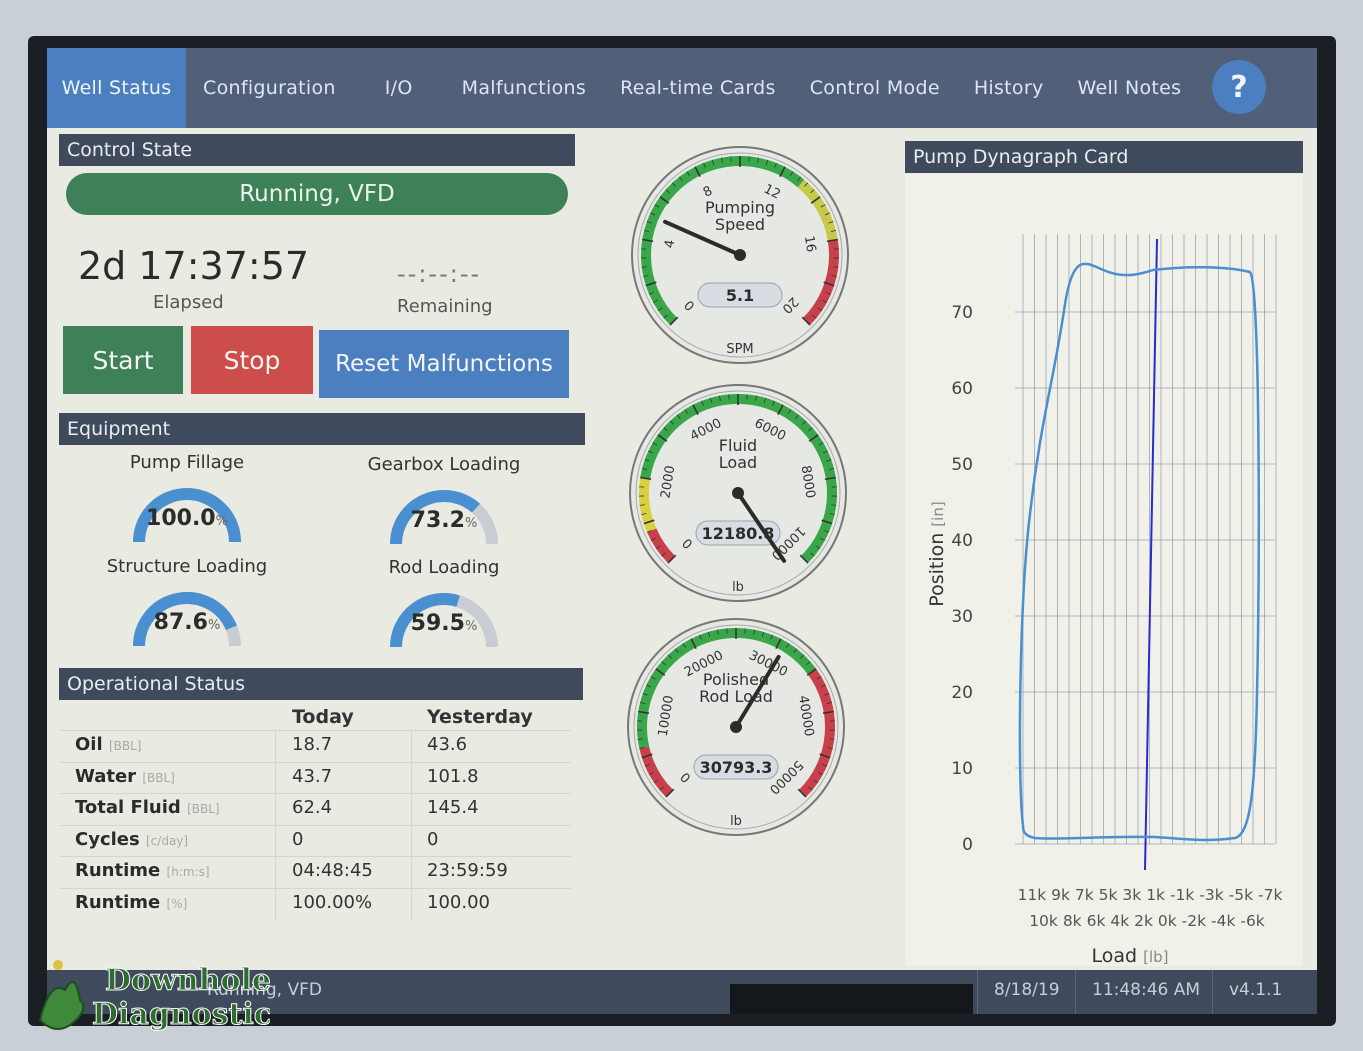 This screenshot has width=1363, height=1051. I want to click on tick-label: 16, so click(809, 244).